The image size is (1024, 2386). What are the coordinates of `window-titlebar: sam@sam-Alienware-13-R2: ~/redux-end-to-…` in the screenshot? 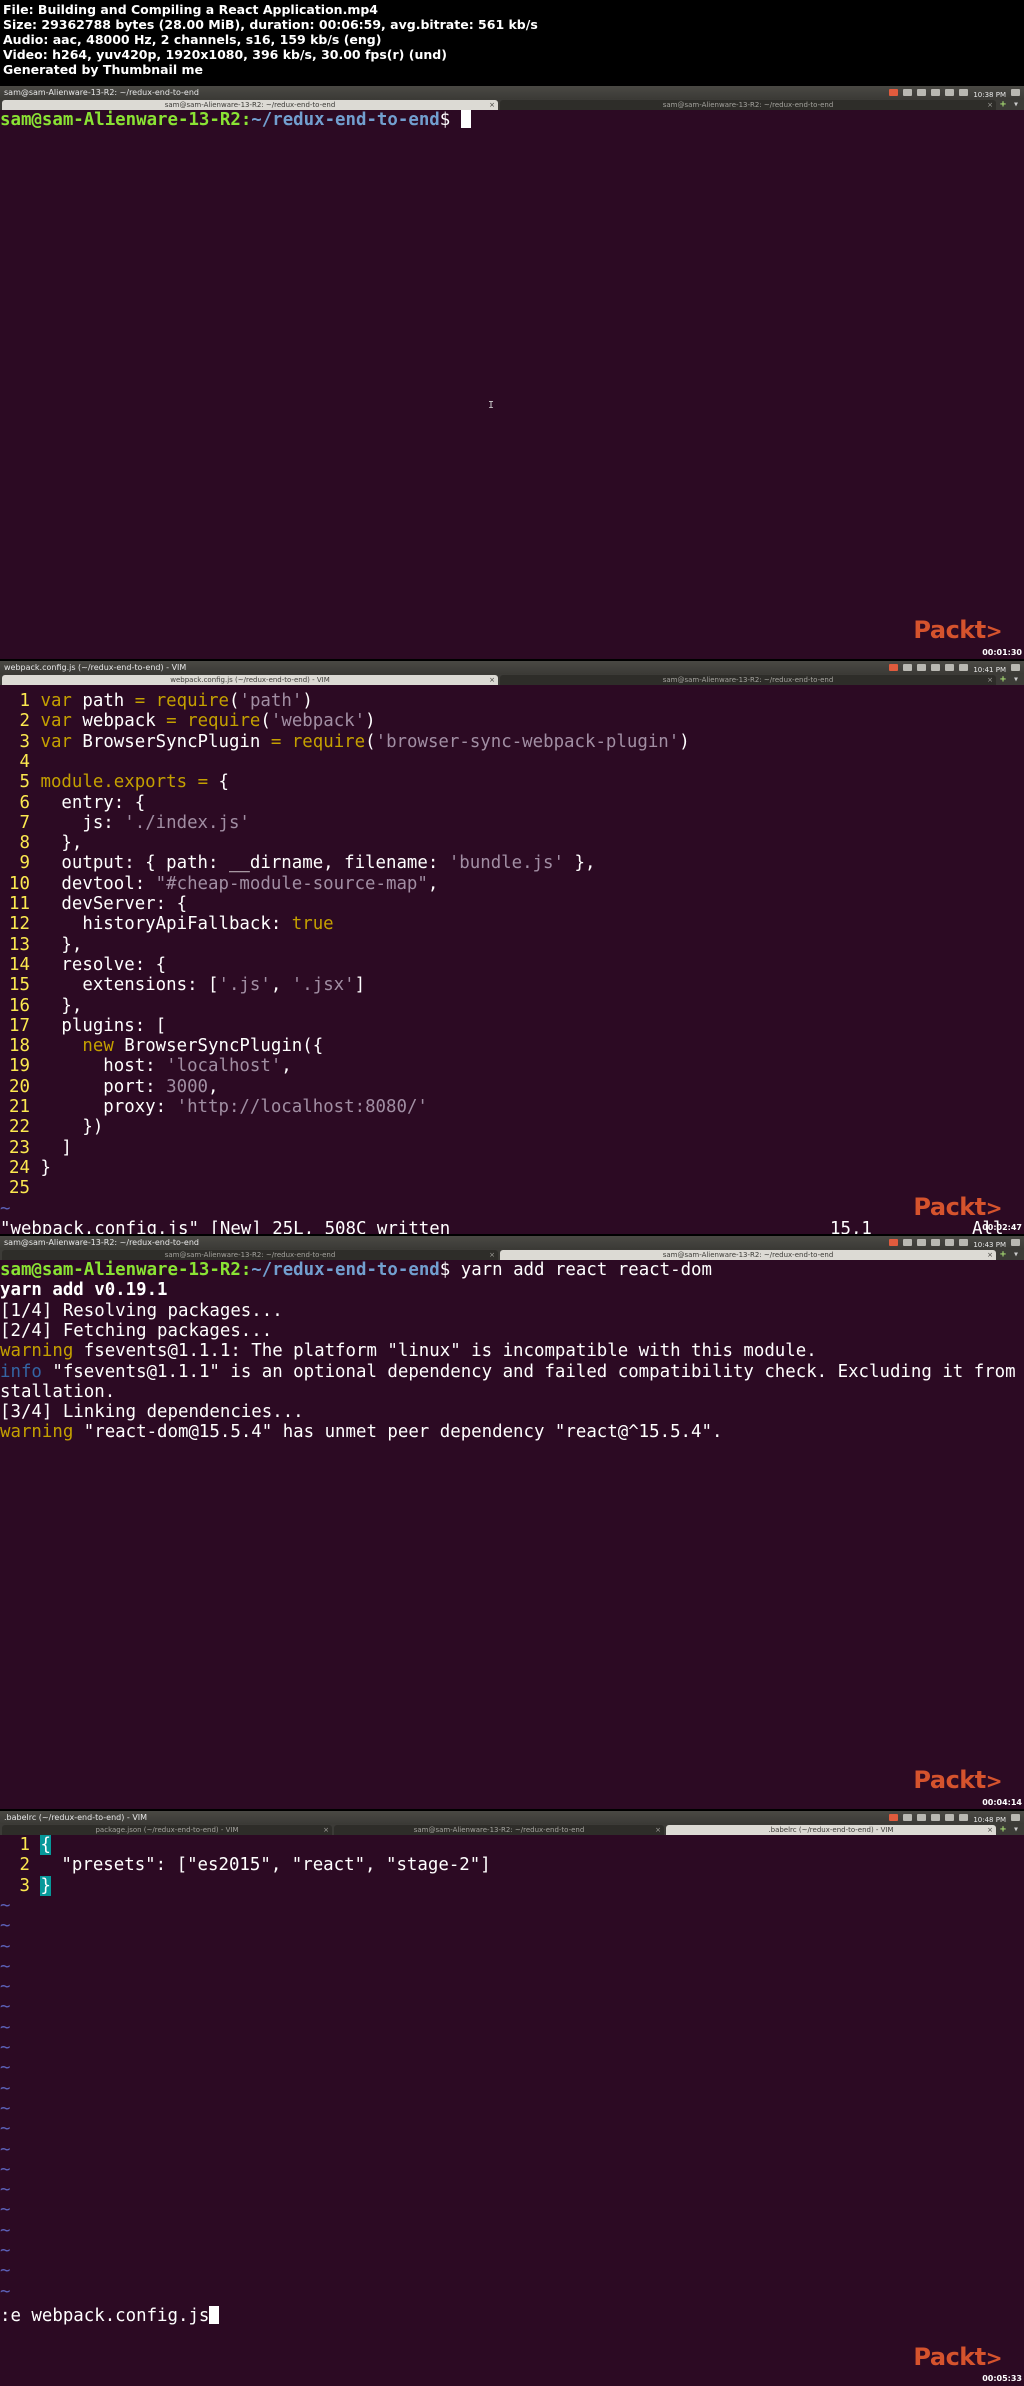 It's located at (512, 92).